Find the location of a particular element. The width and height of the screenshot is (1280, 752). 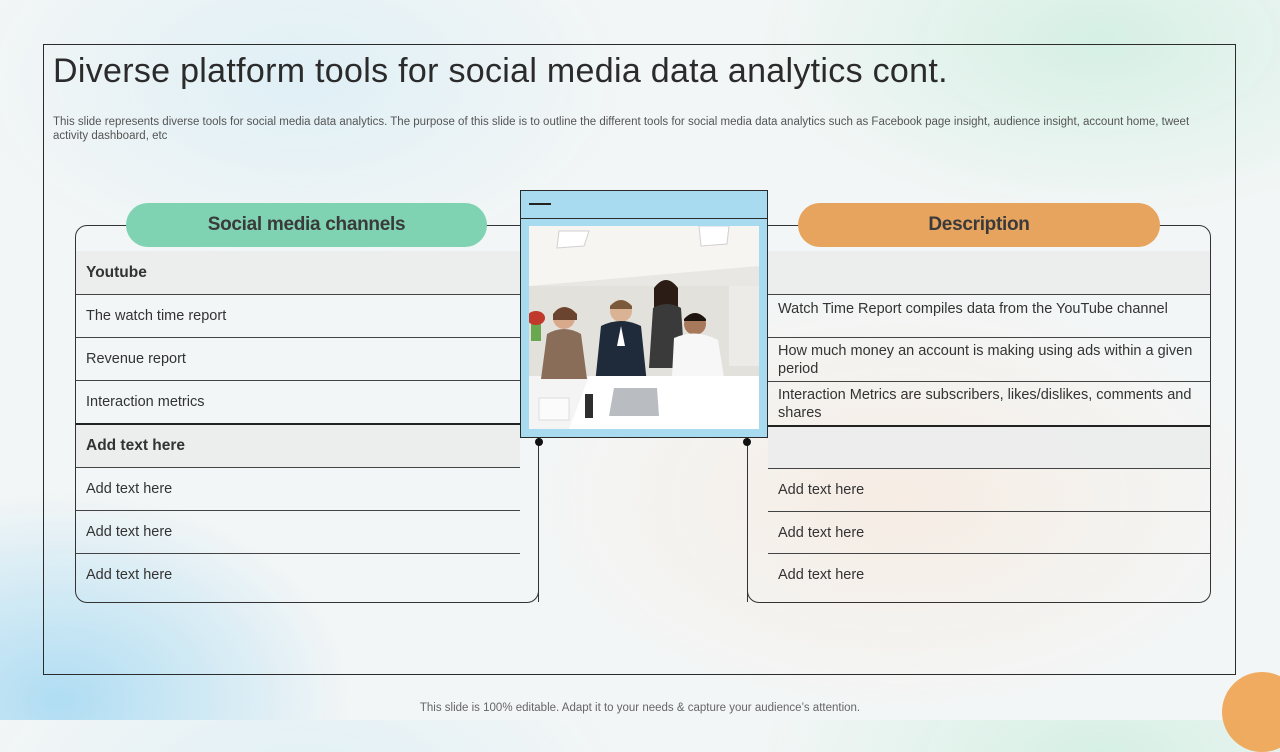

connector-line-right is located at coordinates (747, 522).